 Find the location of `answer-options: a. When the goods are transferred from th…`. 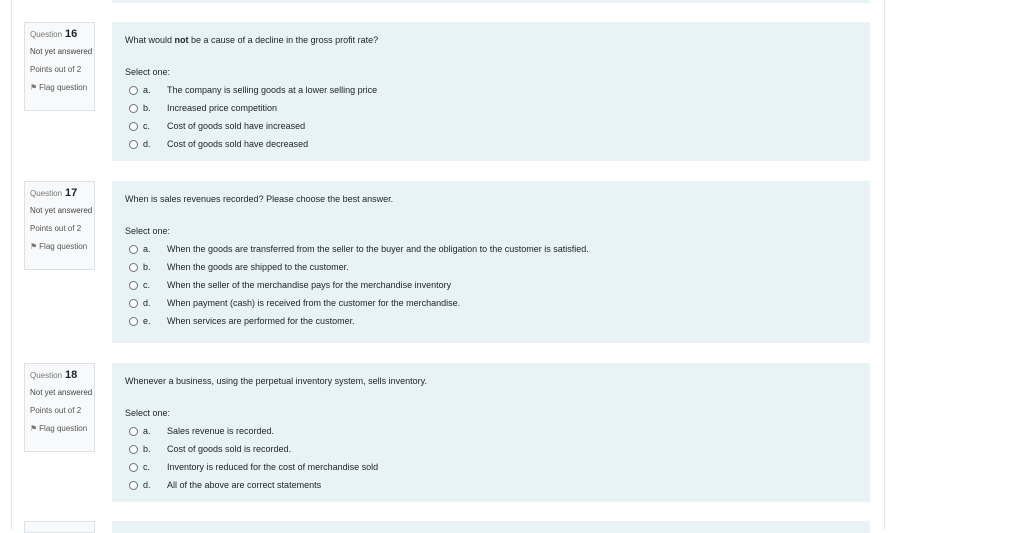

answer-options: a. When the goods are transferred from th… is located at coordinates (491, 285).